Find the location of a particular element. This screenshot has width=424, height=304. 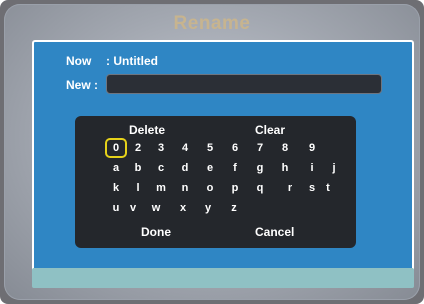

key-b: b is located at coordinates (138, 168).